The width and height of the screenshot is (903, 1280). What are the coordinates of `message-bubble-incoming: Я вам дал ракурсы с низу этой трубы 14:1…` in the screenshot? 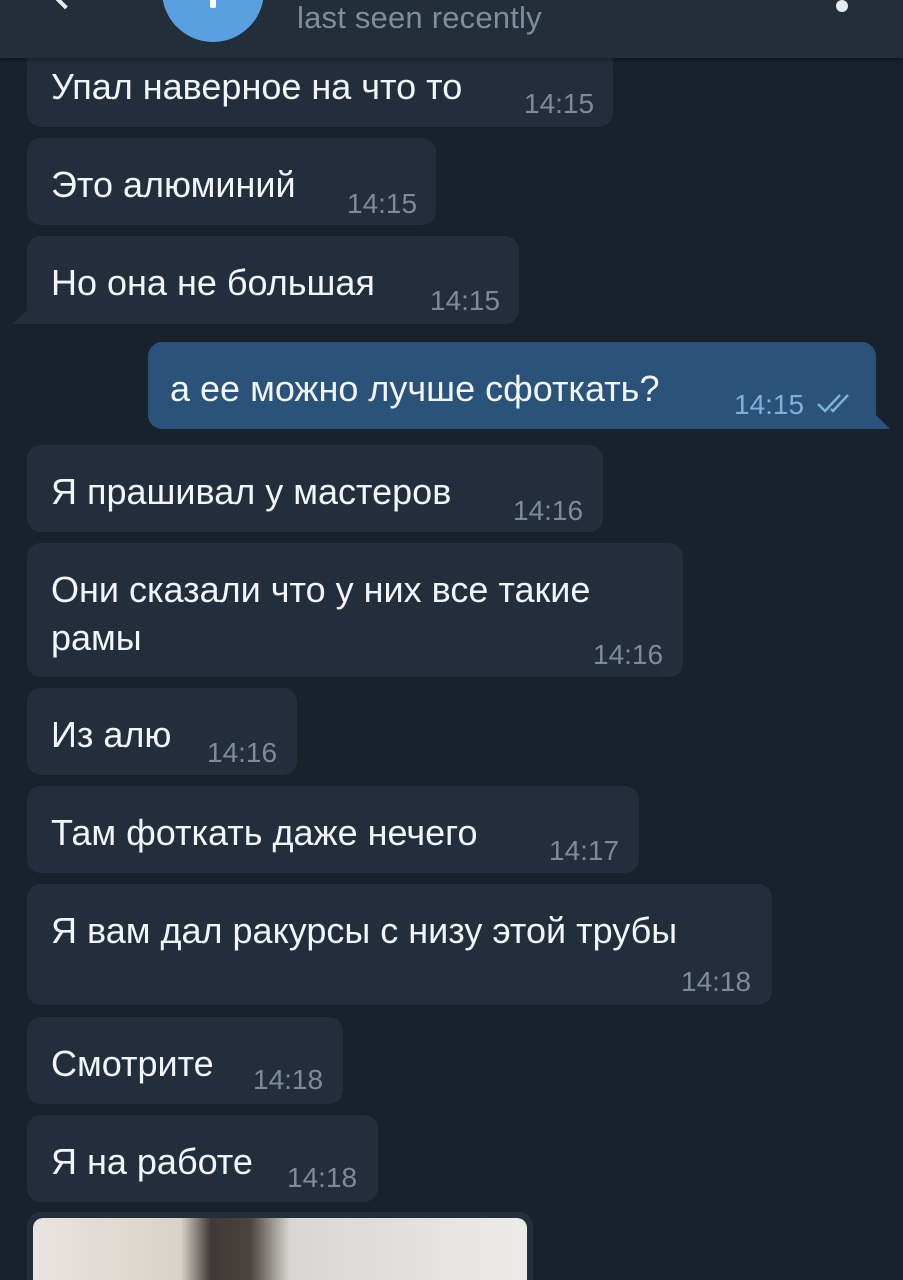 It's located at (399, 944).